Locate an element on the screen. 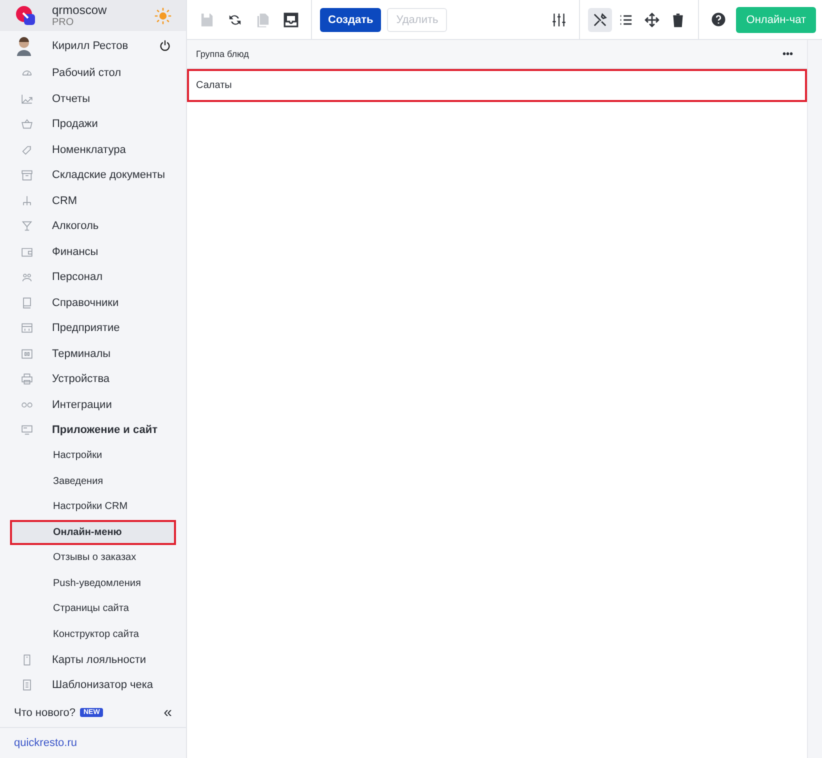  table-row: Салаты is located at coordinates (497, 85).